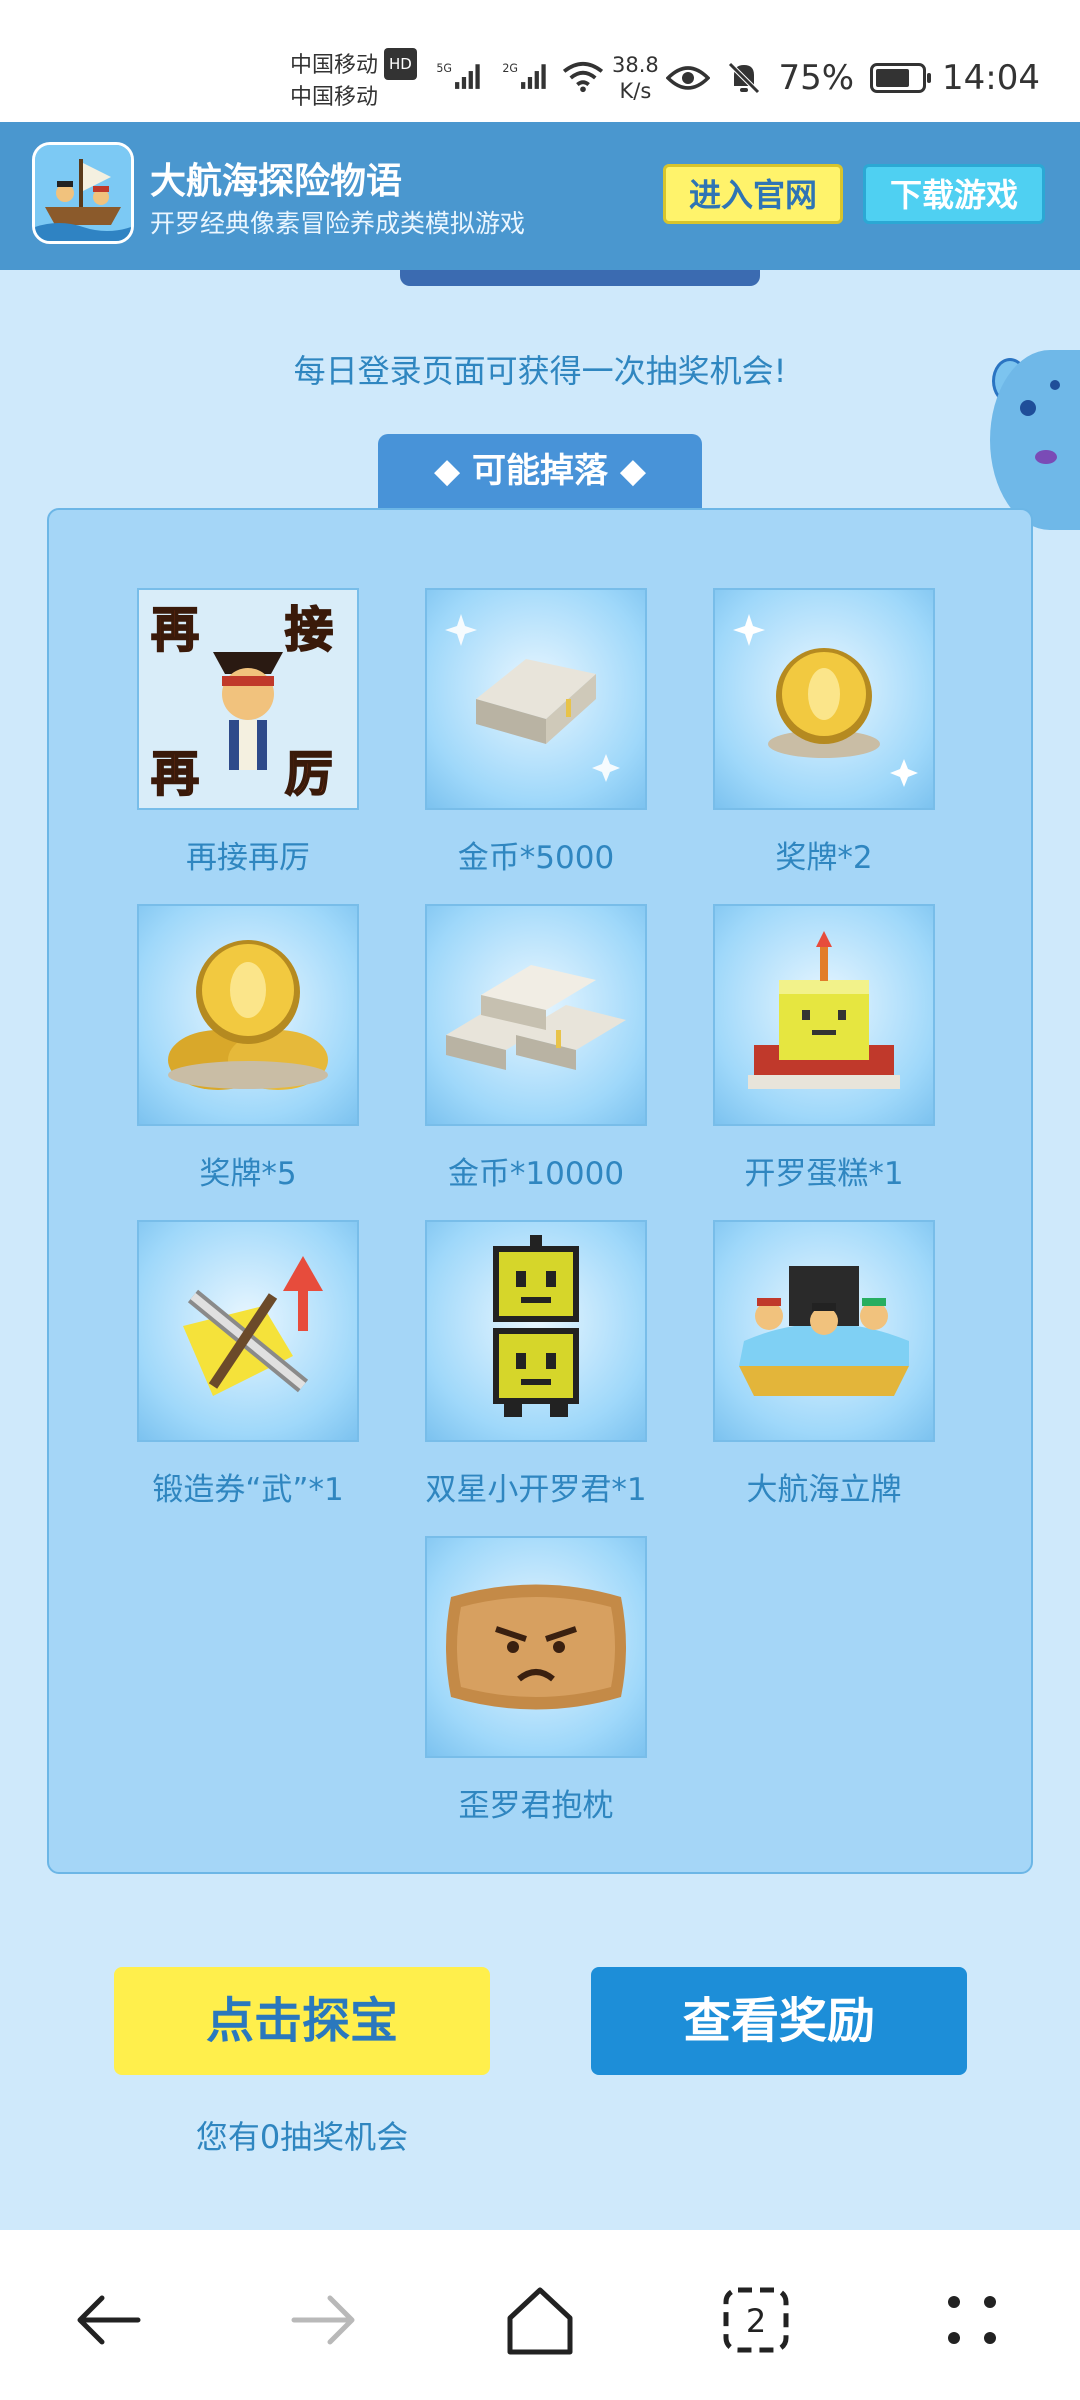 The height and width of the screenshot is (2400, 1080). Describe the element at coordinates (824, 858) in the screenshot. I see `drop-label: 奖牌*2` at that location.